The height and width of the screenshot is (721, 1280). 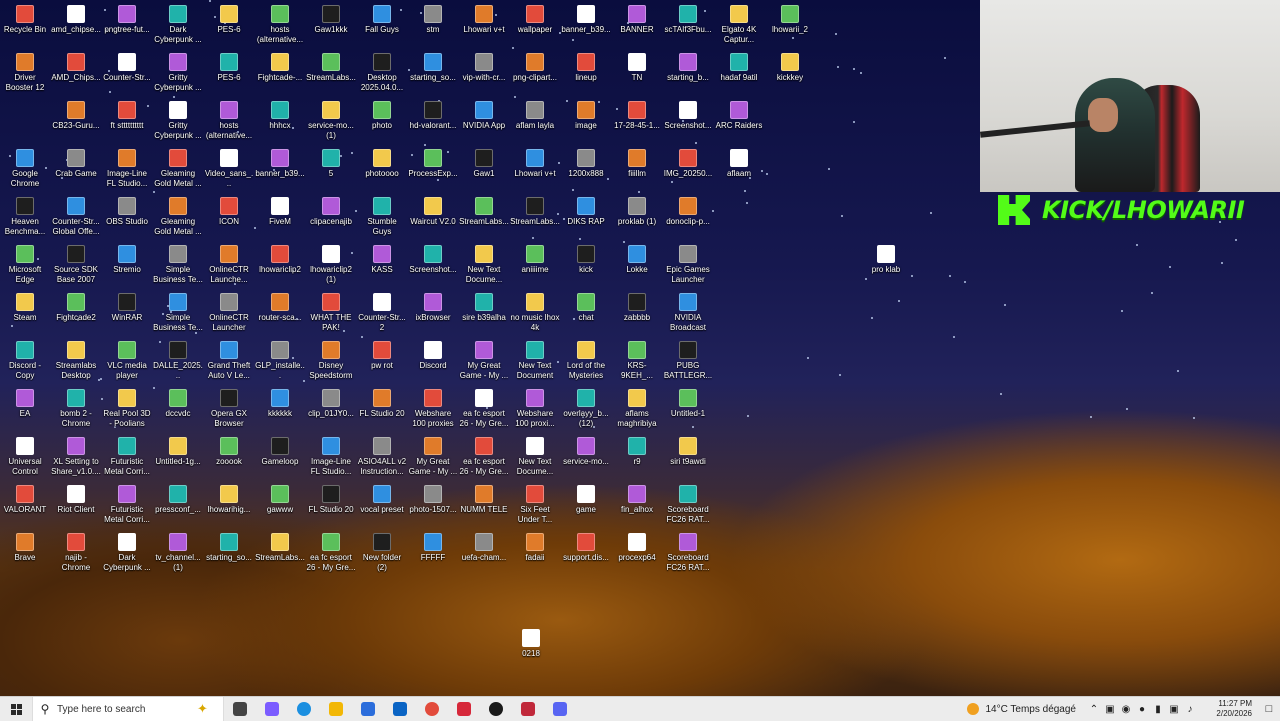 I want to click on desktop-icon: pw rot, so click(x=382, y=355).